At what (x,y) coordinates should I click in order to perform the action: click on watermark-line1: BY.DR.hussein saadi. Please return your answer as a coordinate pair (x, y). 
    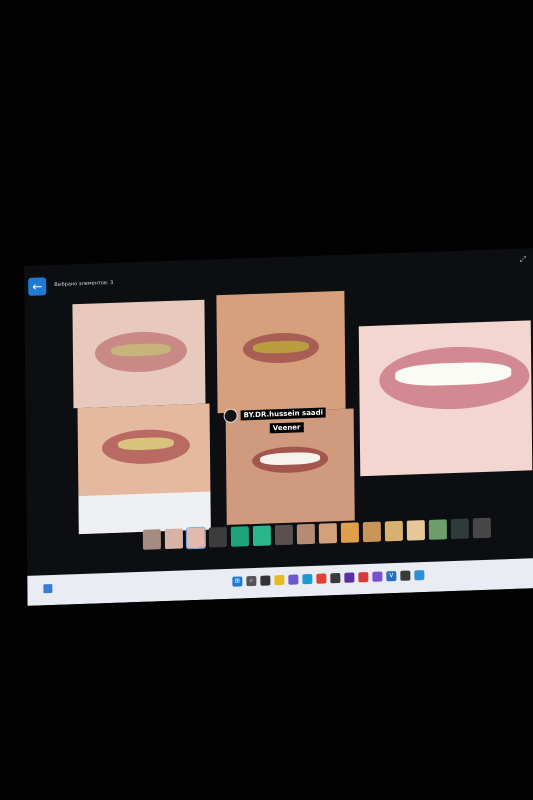
    Looking at the image, I should click on (283, 414).